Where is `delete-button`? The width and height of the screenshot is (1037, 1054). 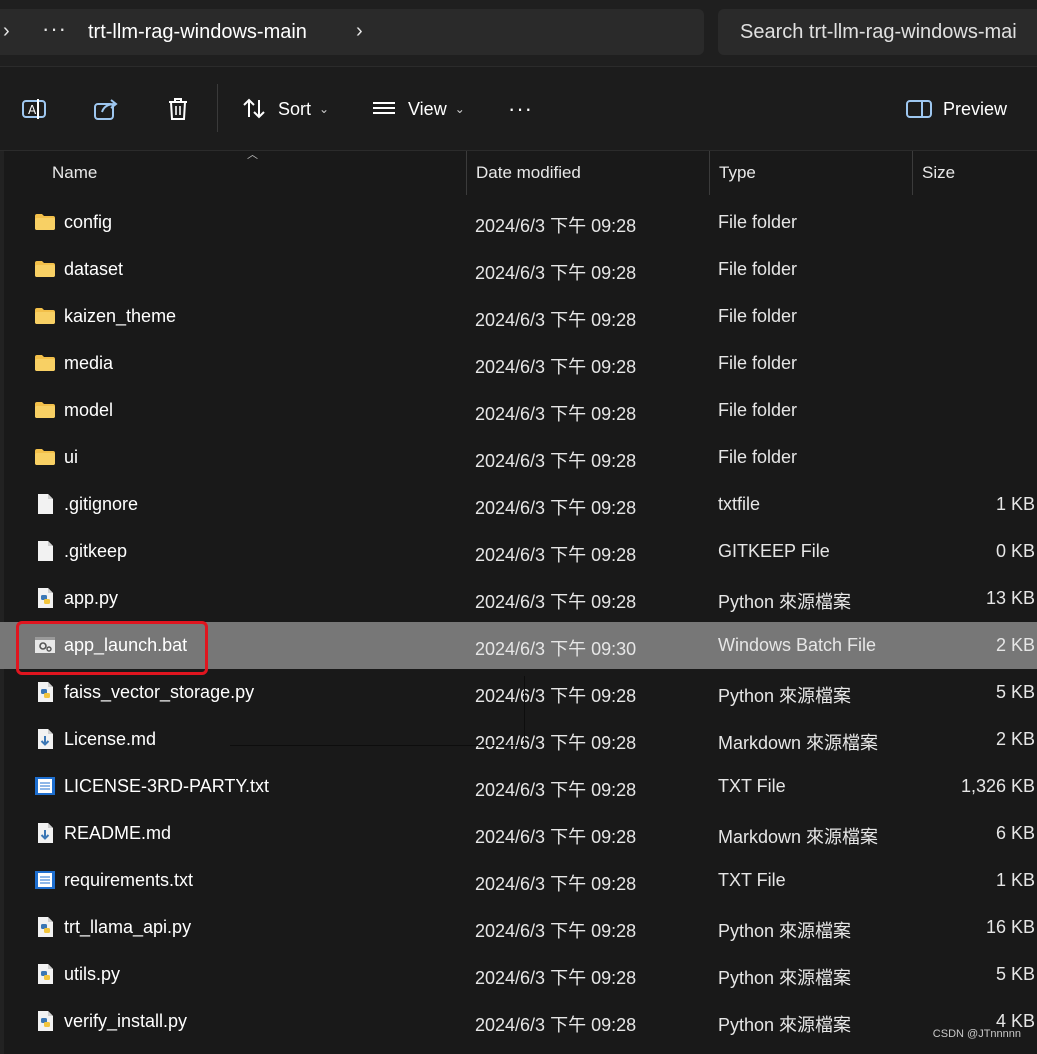 delete-button is located at coordinates (178, 109).